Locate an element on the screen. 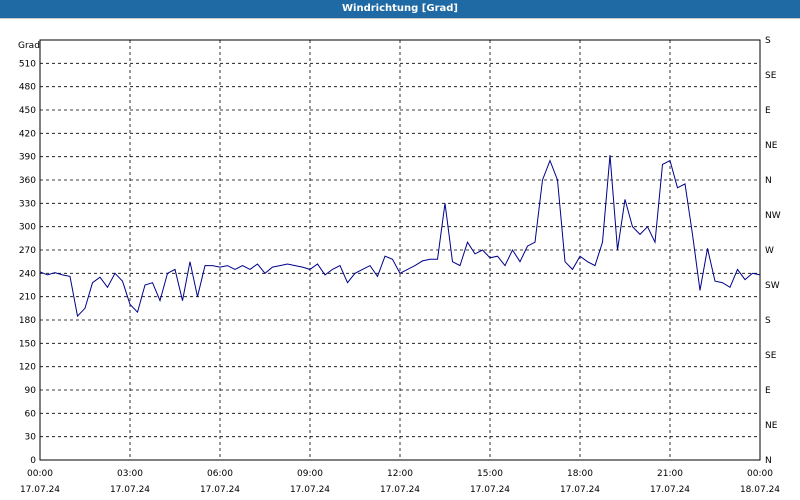 This screenshot has width=800, height=500. y-tick-label: 510 is located at coordinates (27, 64).